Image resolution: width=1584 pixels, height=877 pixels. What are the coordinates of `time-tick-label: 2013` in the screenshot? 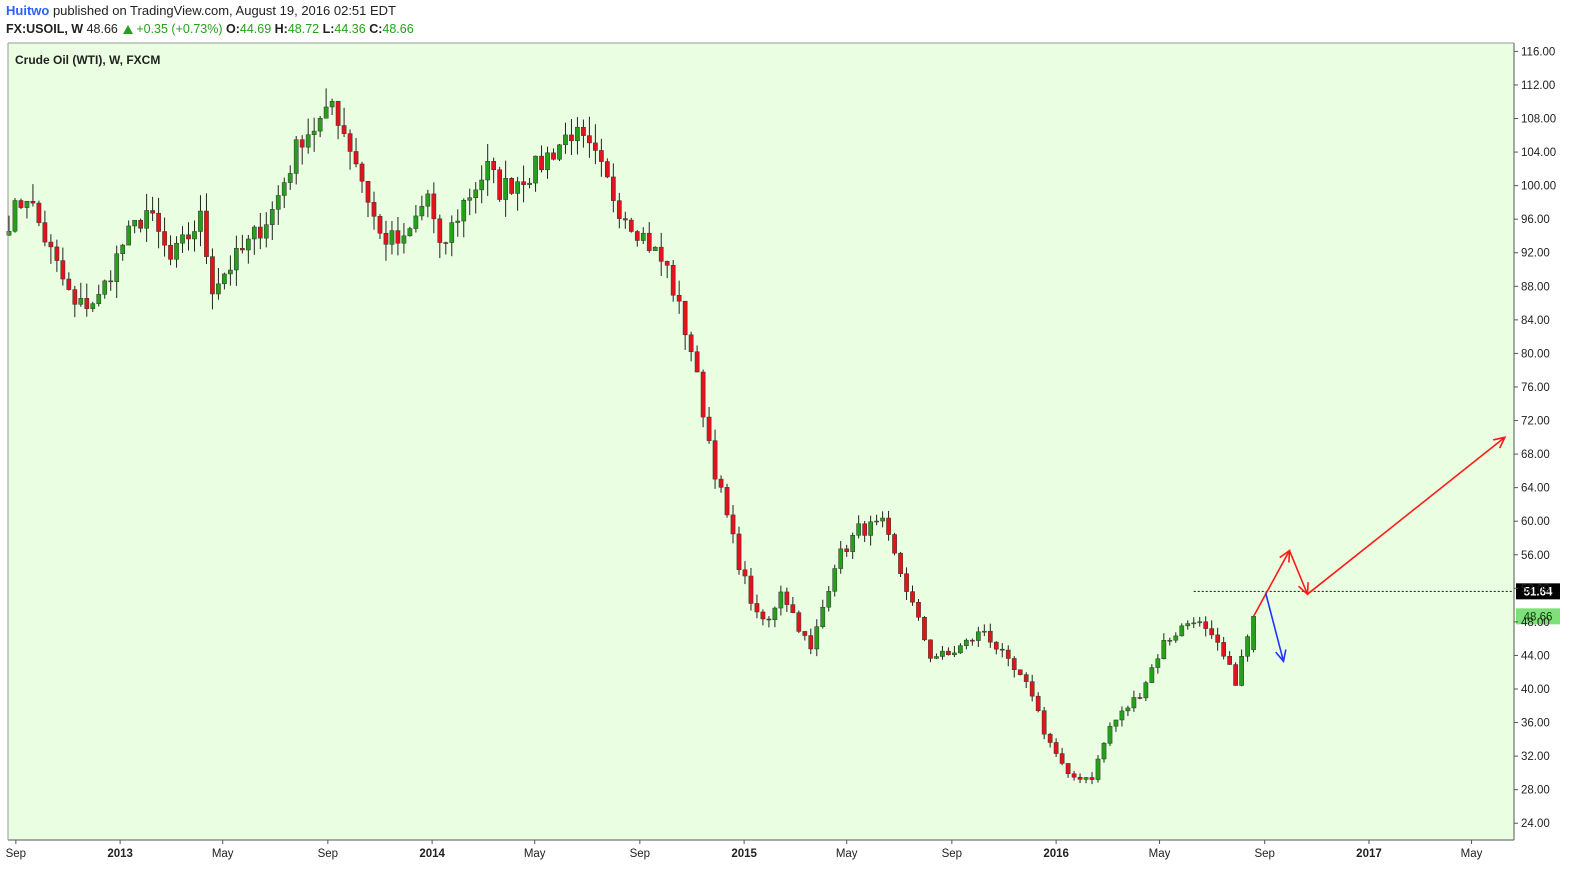 It's located at (120, 854).